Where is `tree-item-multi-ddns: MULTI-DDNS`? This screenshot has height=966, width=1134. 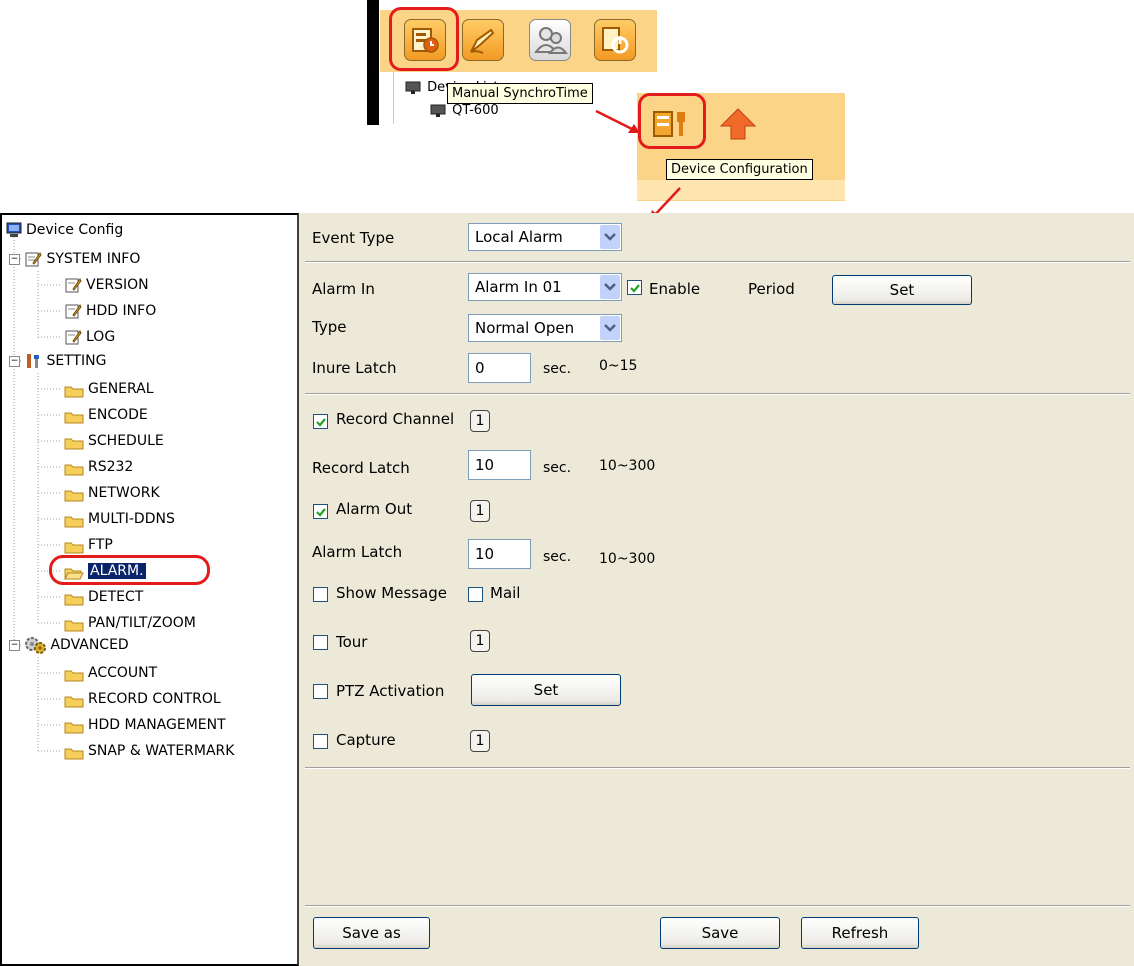
tree-item-multi-ddns: MULTI-DDNS is located at coordinates (119, 519).